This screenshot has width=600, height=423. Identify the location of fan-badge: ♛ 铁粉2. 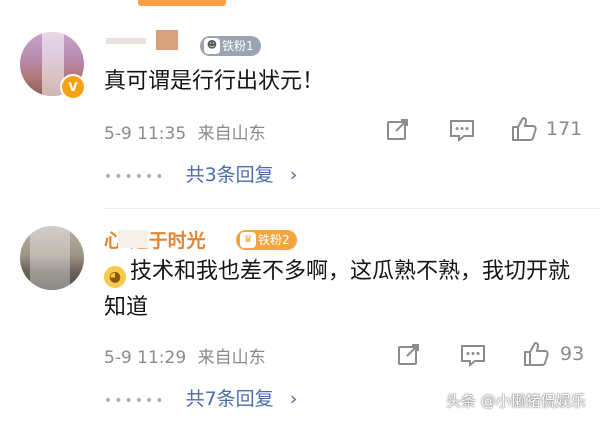
(266, 240).